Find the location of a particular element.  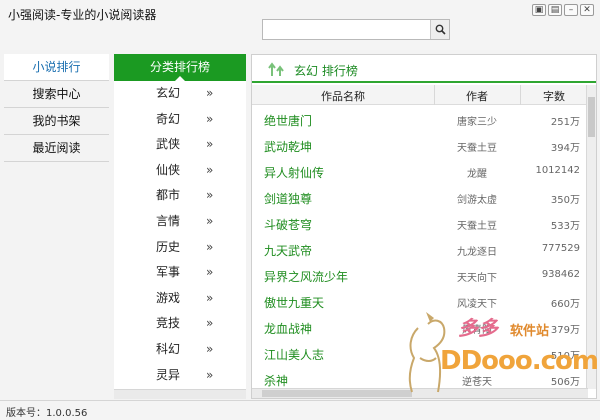

book-name-link: 绝世唐门 is located at coordinates (288, 120).